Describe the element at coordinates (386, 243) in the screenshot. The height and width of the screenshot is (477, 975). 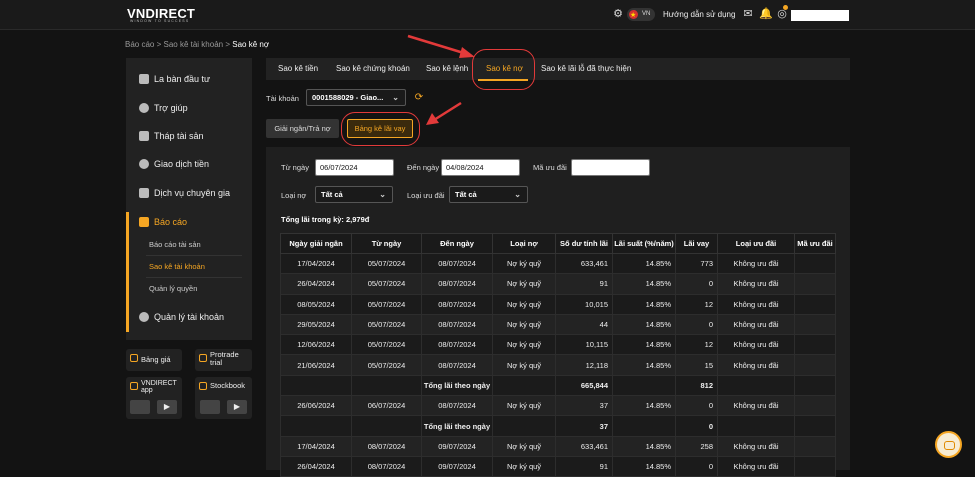
I see `column-header: Từ ngày` at that location.